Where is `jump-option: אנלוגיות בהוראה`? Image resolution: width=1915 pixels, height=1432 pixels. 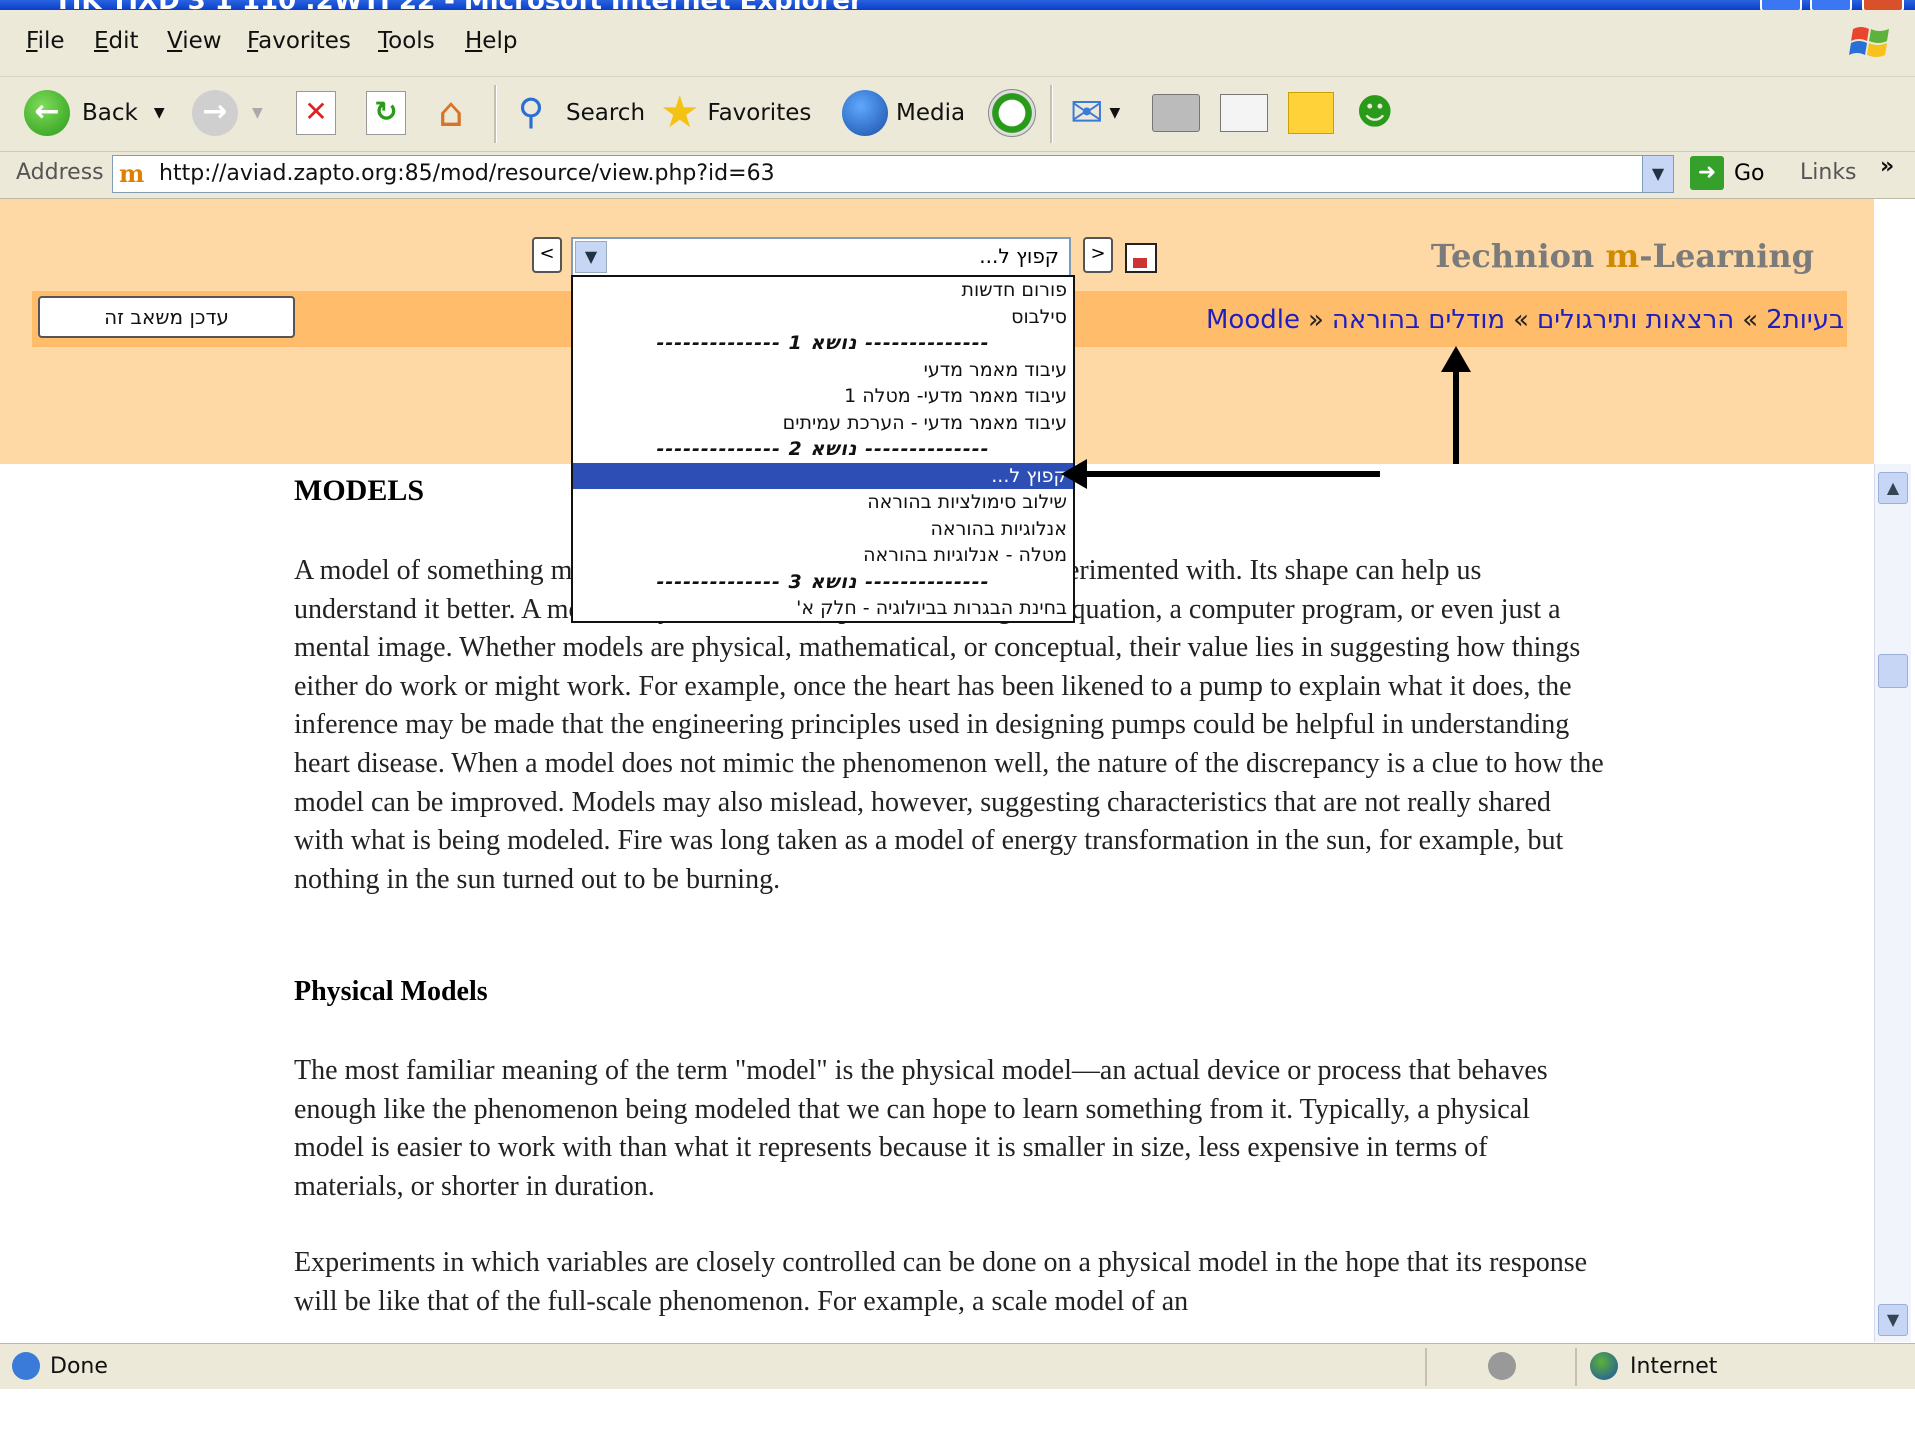 jump-option: אנלוגיות בהוראה is located at coordinates (823, 529).